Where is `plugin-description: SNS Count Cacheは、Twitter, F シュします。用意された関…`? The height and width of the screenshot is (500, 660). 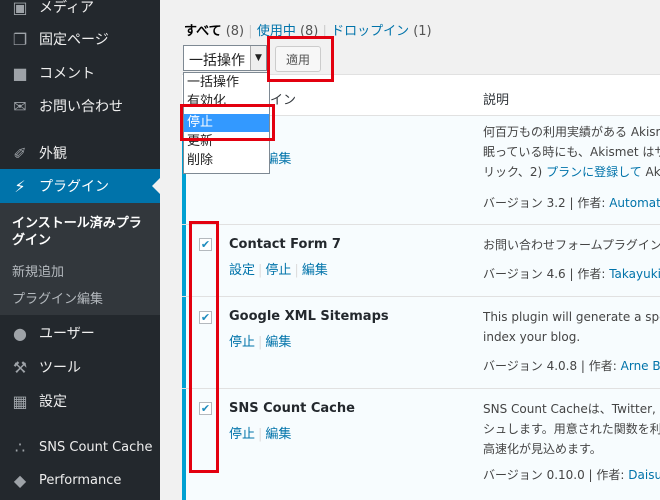
plugin-description: SNS Count Cacheは、Twitter, F シュします。用意された関… is located at coordinates (571, 429).